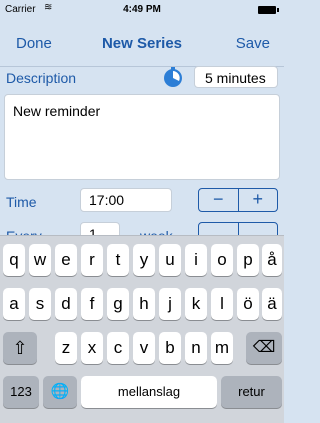 The image size is (320, 423). What do you see at coordinates (251, 392) in the screenshot?
I see `return-key: retur` at bounding box center [251, 392].